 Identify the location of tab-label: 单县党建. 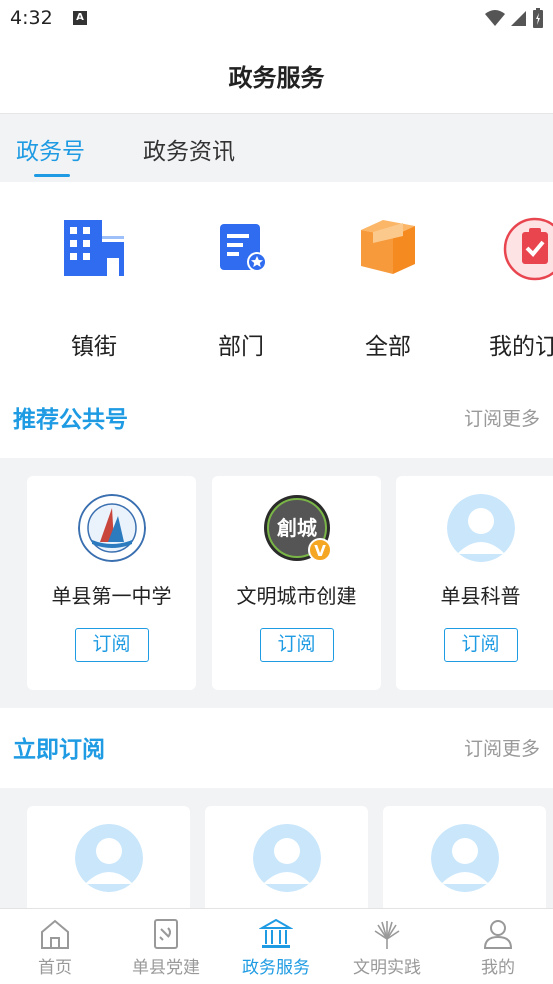
(166, 968).